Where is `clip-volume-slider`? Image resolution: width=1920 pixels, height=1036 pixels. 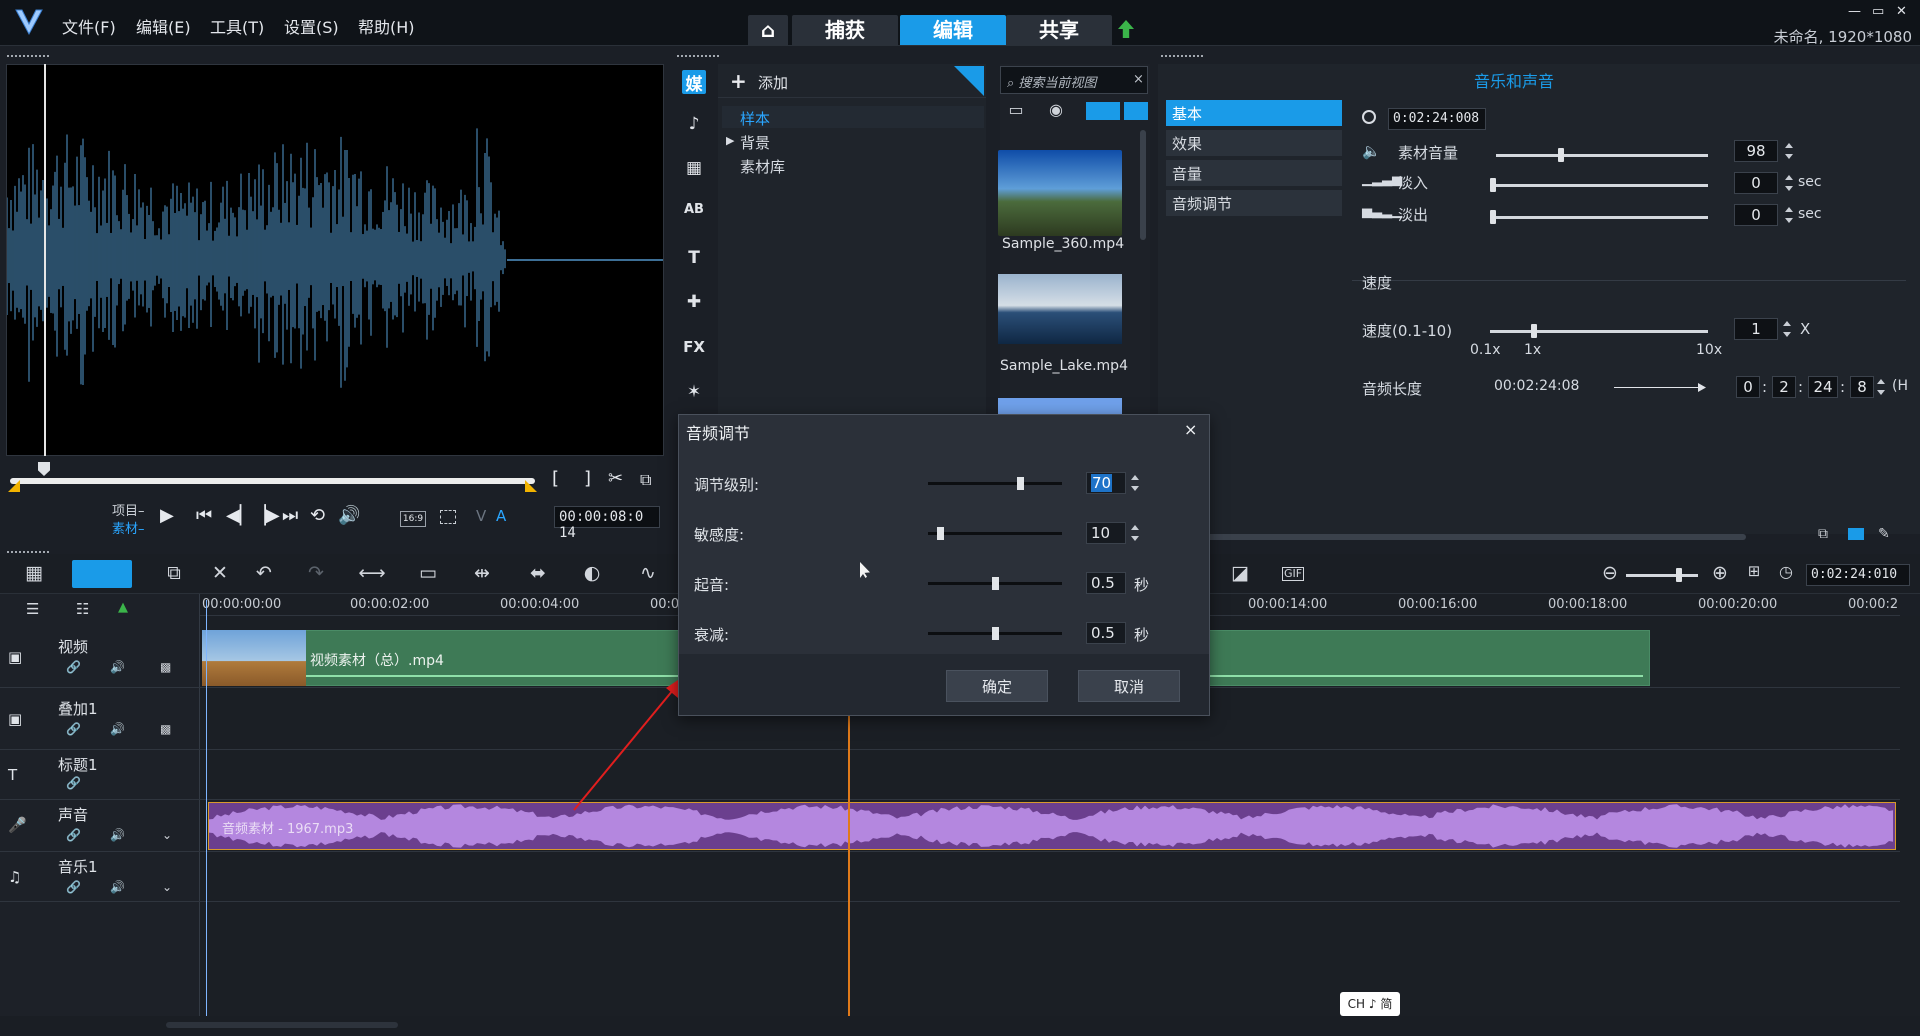
clip-volume-slider is located at coordinates (1602, 155).